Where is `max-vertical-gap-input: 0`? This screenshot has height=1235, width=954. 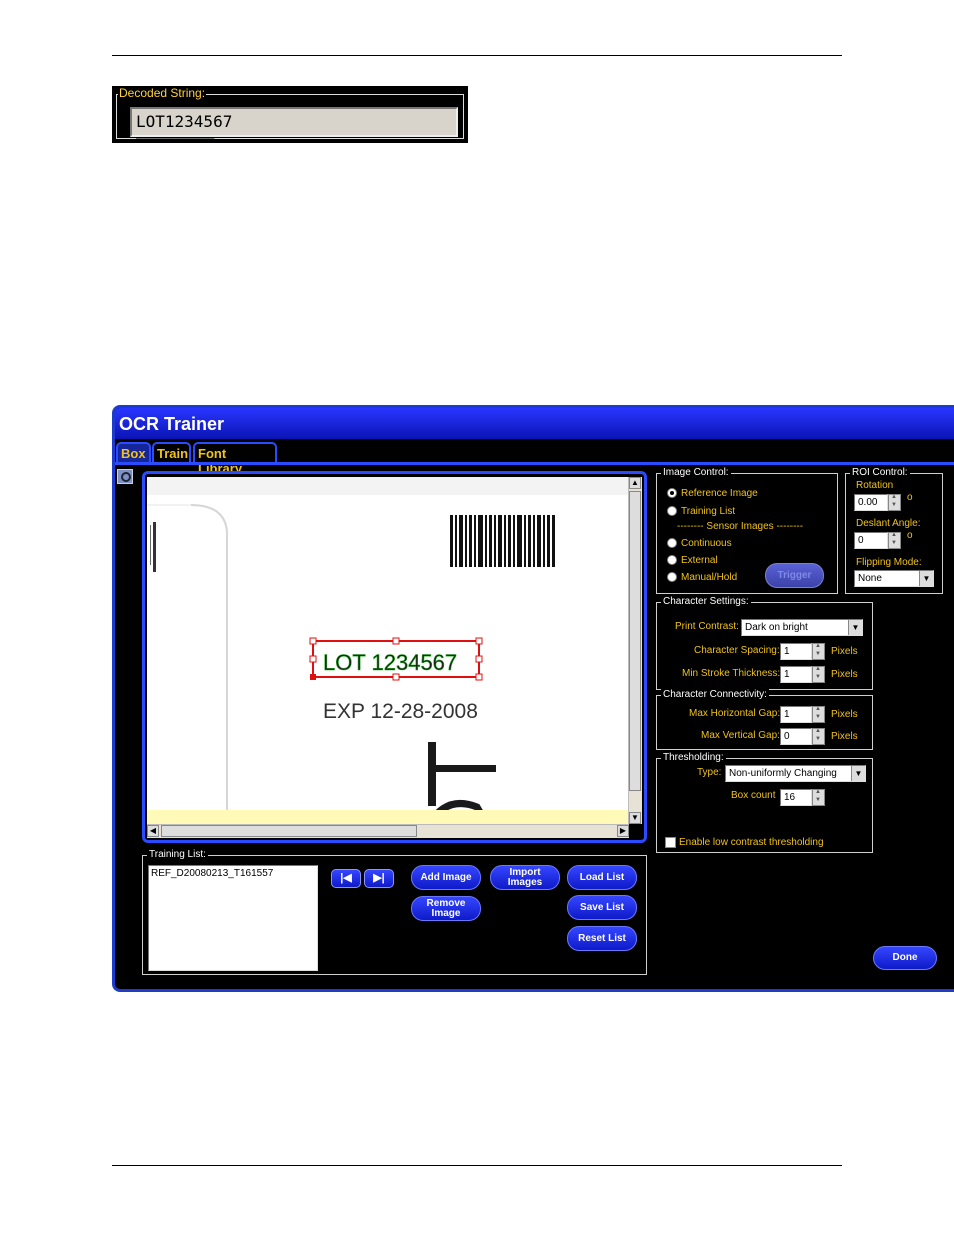 max-vertical-gap-input: 0 is located at coordinates (796, 736).